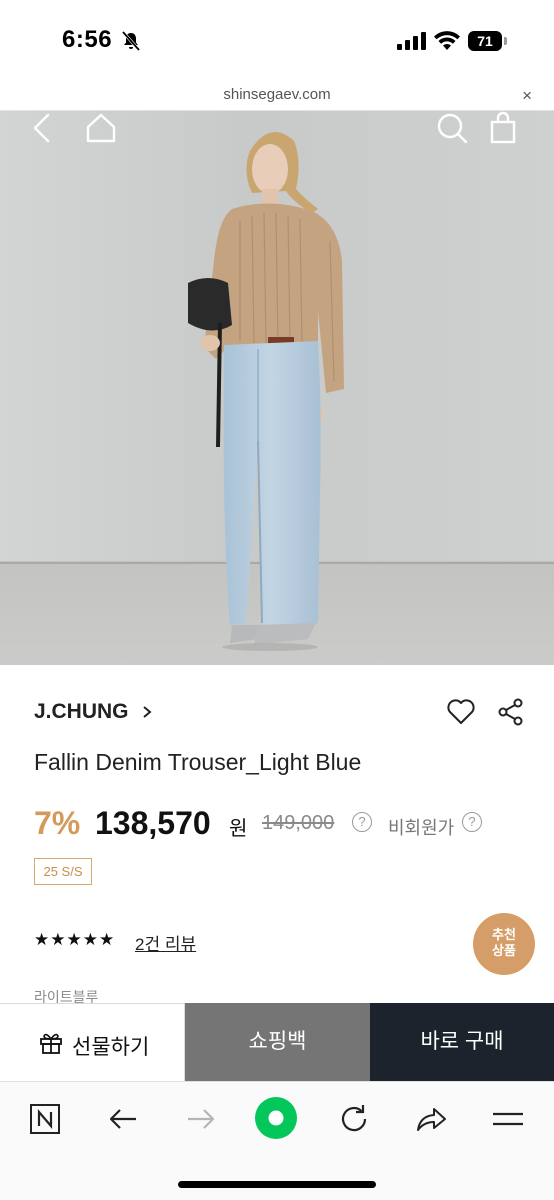  I want to click on url-bar: shinsegaev.com ×, so click(277, 95).